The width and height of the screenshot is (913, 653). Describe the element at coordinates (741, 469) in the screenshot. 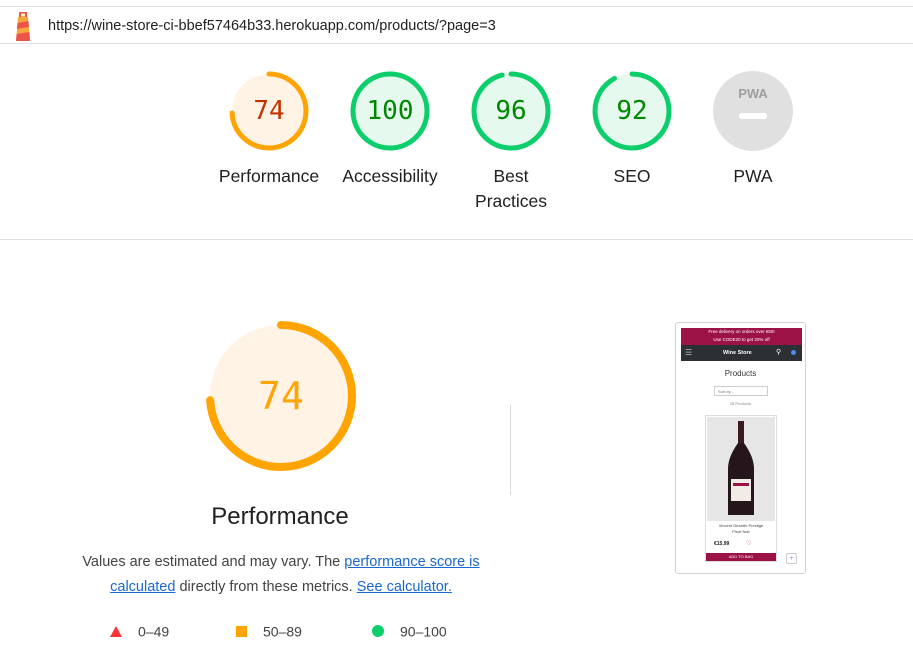

I see `wine-bottle-image` at that location.